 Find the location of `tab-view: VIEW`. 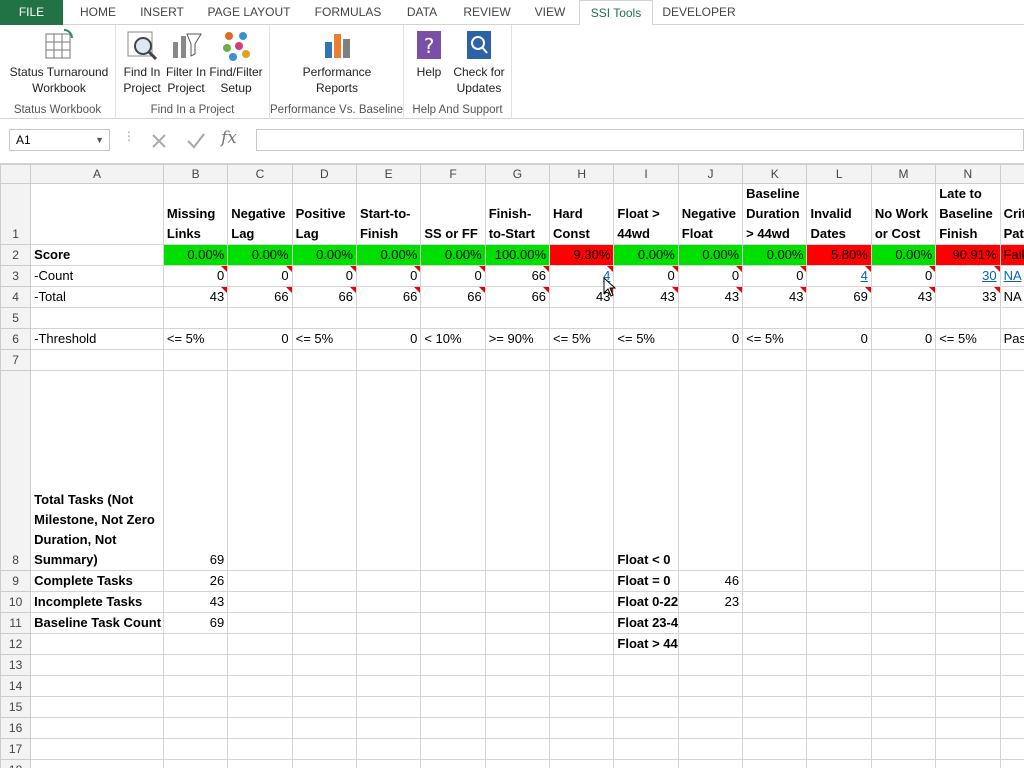

tab-view: VIEW is located at coordinates (550, 12).